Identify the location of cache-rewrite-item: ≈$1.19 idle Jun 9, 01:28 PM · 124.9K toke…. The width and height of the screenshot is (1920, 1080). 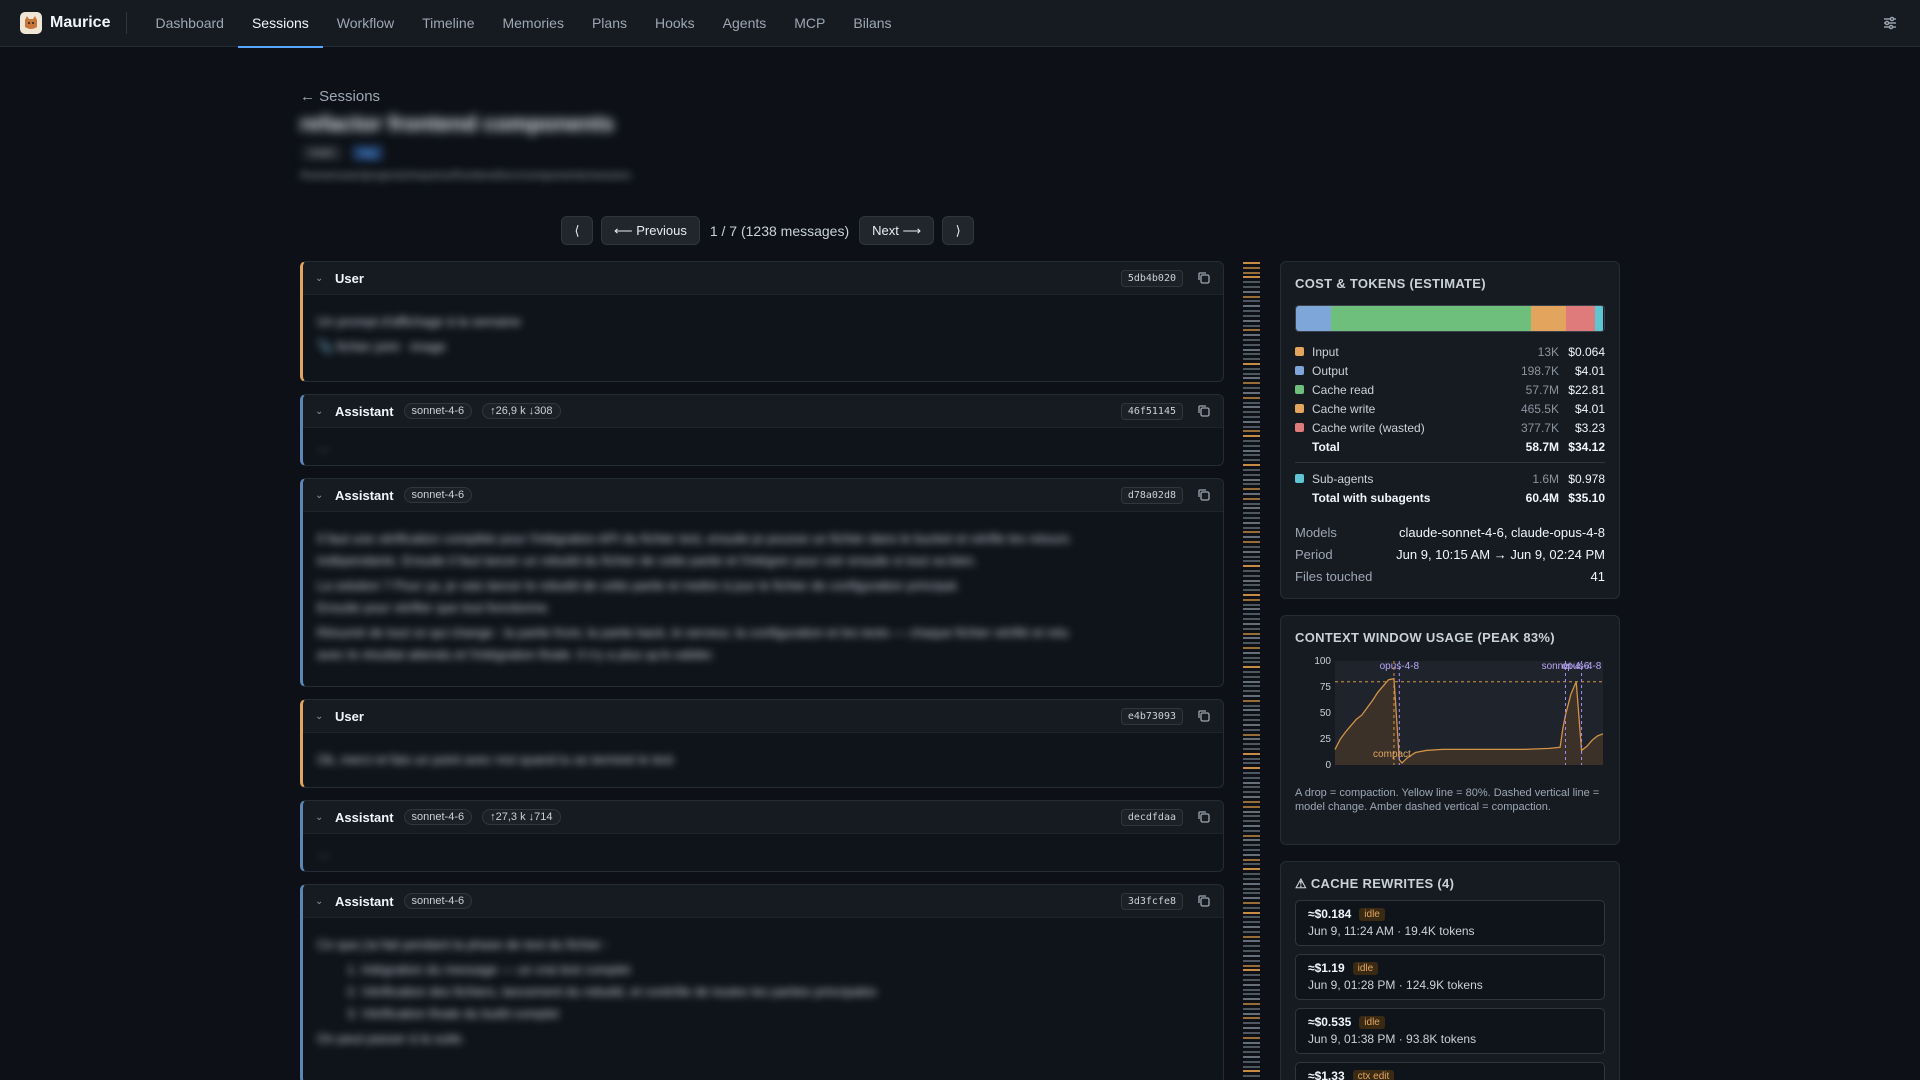
(1450, 977).